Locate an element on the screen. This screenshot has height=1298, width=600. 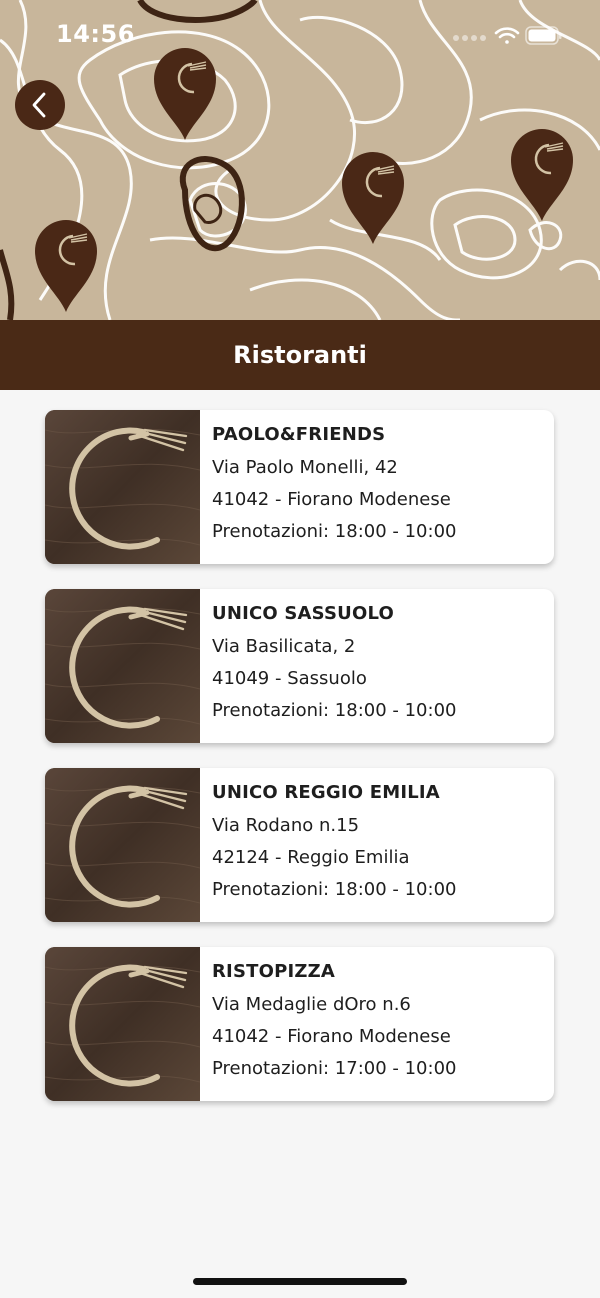
restaurant-hours: Prenotazioni: 17:00 - 10:00 is located at coordinates (334, 1068).